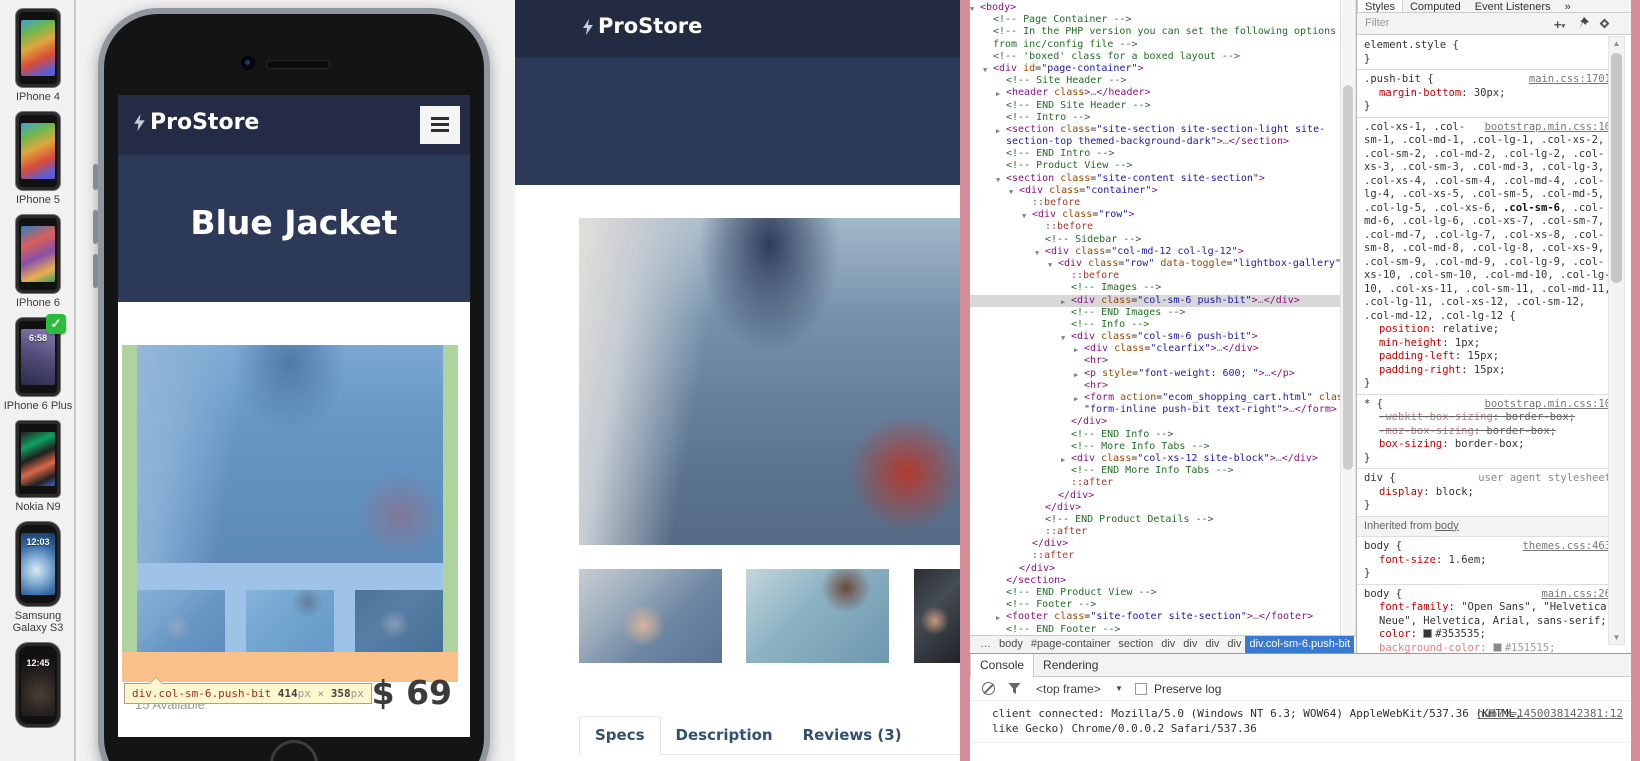 This screenshot has width=1640, height=761. What do you see at coordinates (1155, 325) in the screenshot?
I see `tree-line: <!-- Info -->` at bounding box center [1155, 325].